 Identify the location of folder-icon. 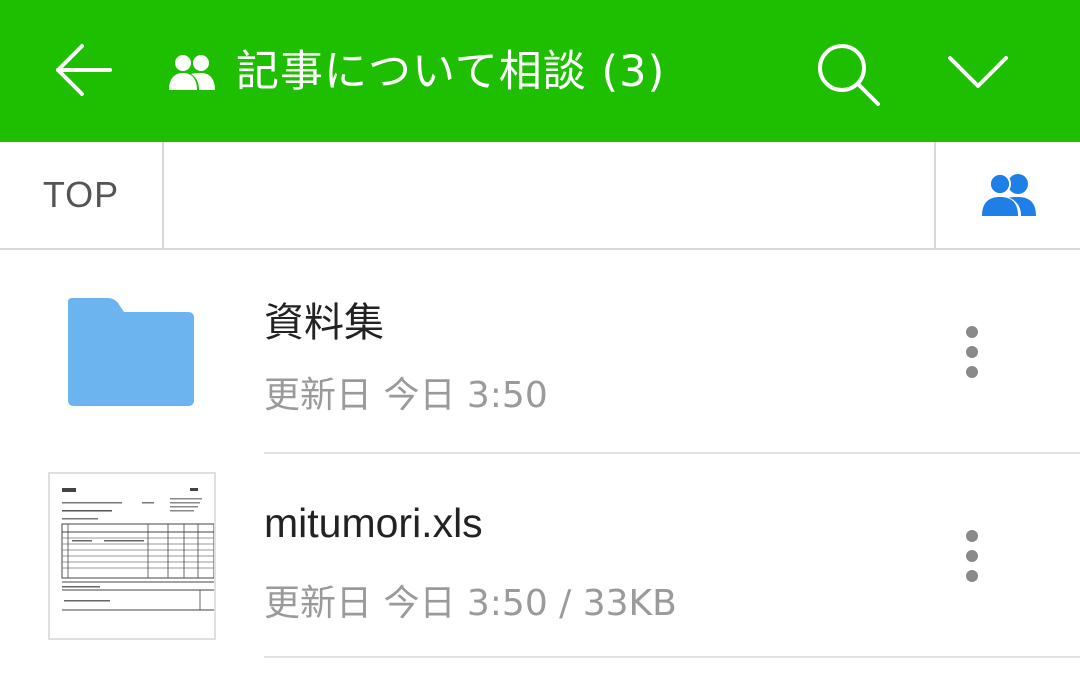
(131, 352).